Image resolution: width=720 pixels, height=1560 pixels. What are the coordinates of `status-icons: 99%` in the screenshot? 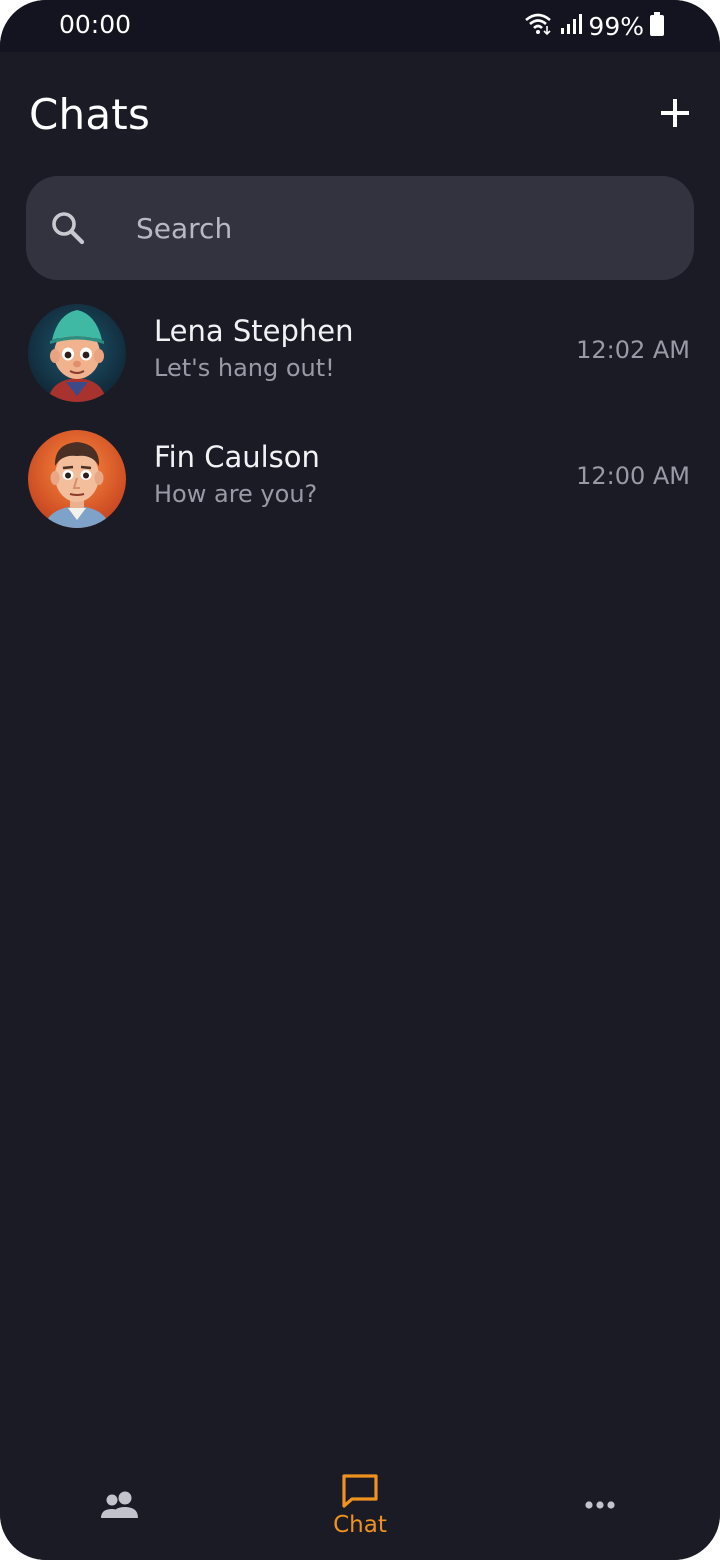 It's located at (594, 26).